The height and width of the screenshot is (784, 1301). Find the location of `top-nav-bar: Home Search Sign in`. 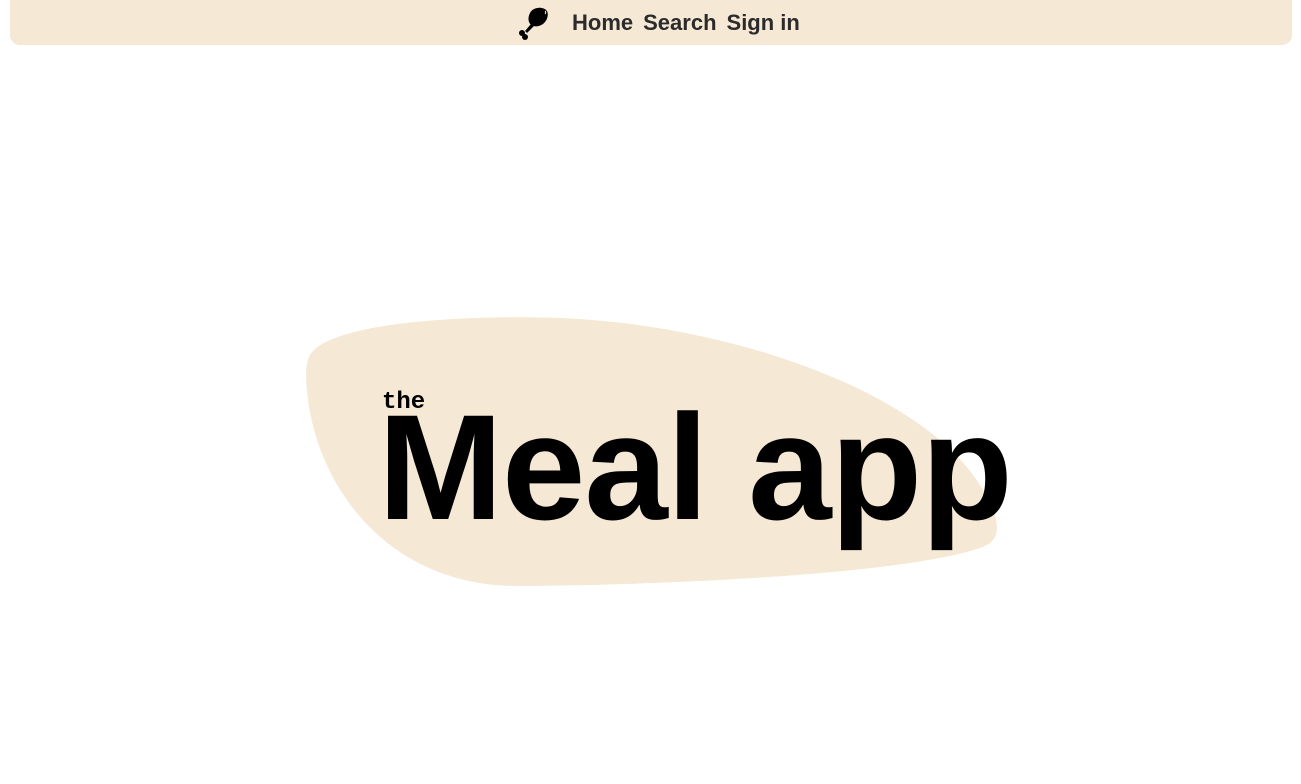

top-nav-bar: Home Search Sign in is located at coordinates (651, 22).